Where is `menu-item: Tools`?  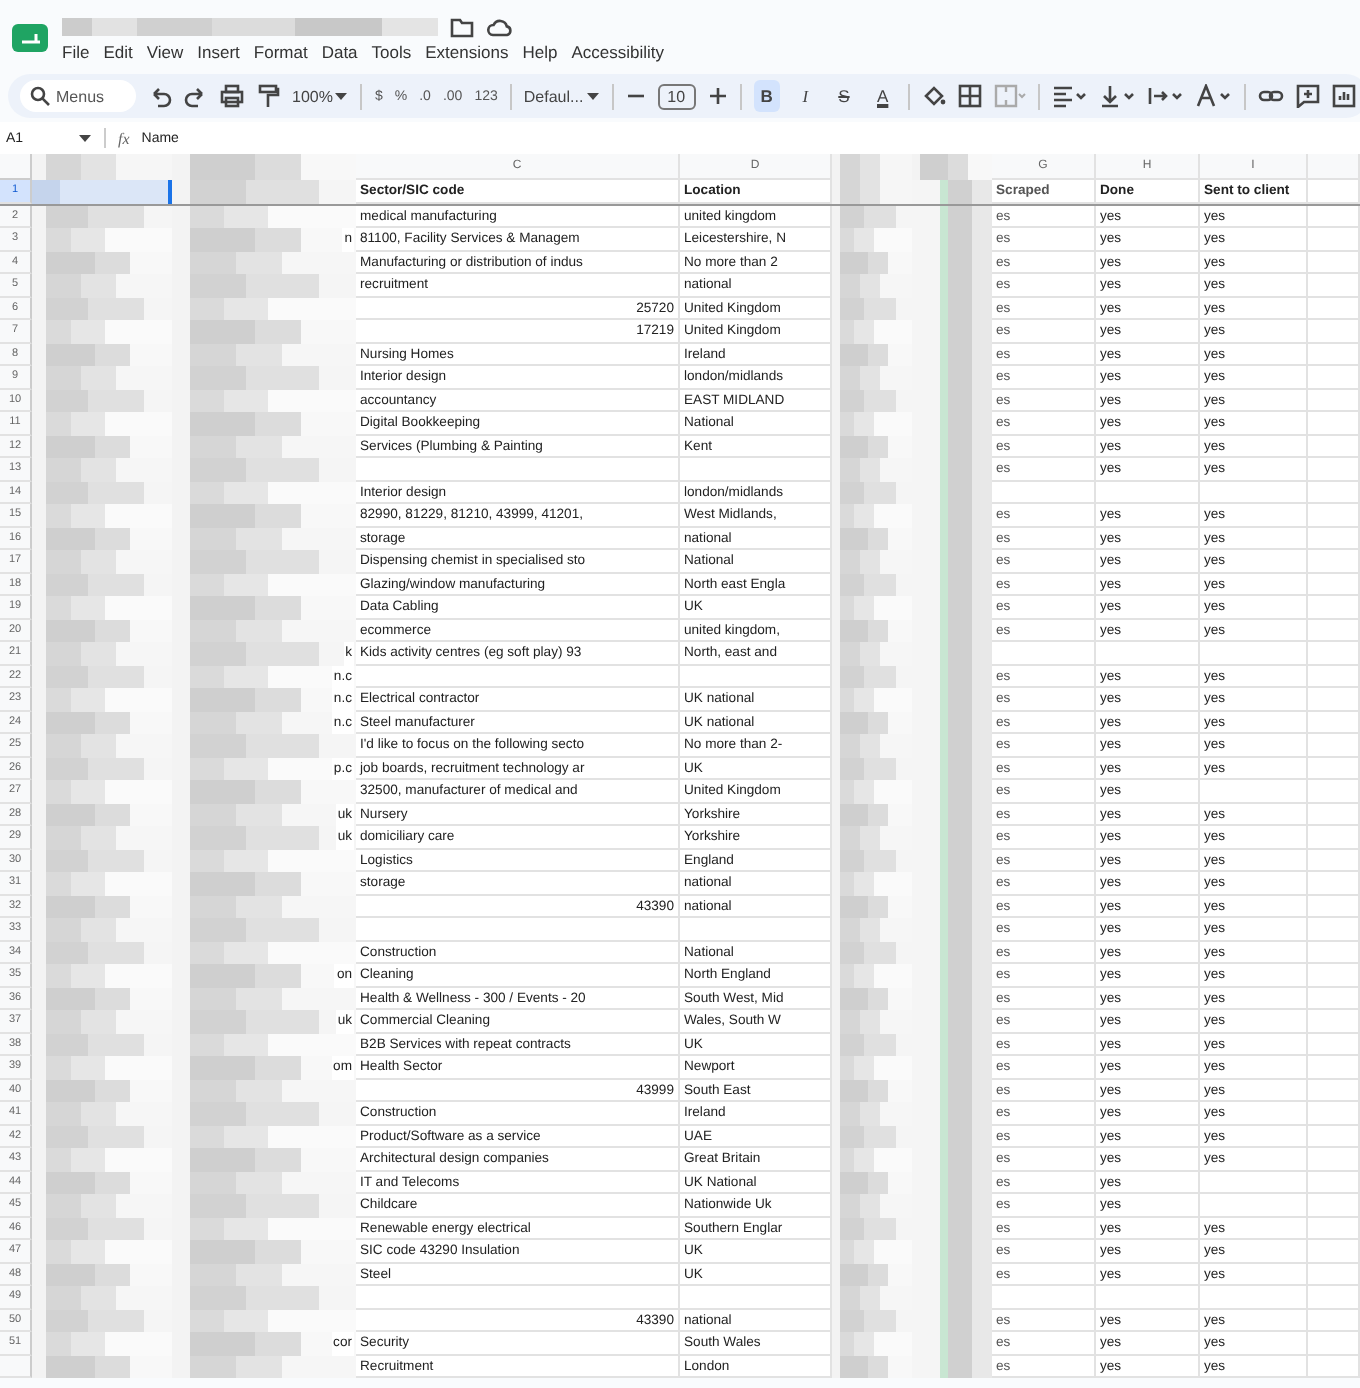 menu-item: Tools is located at coordinates (391, 51).